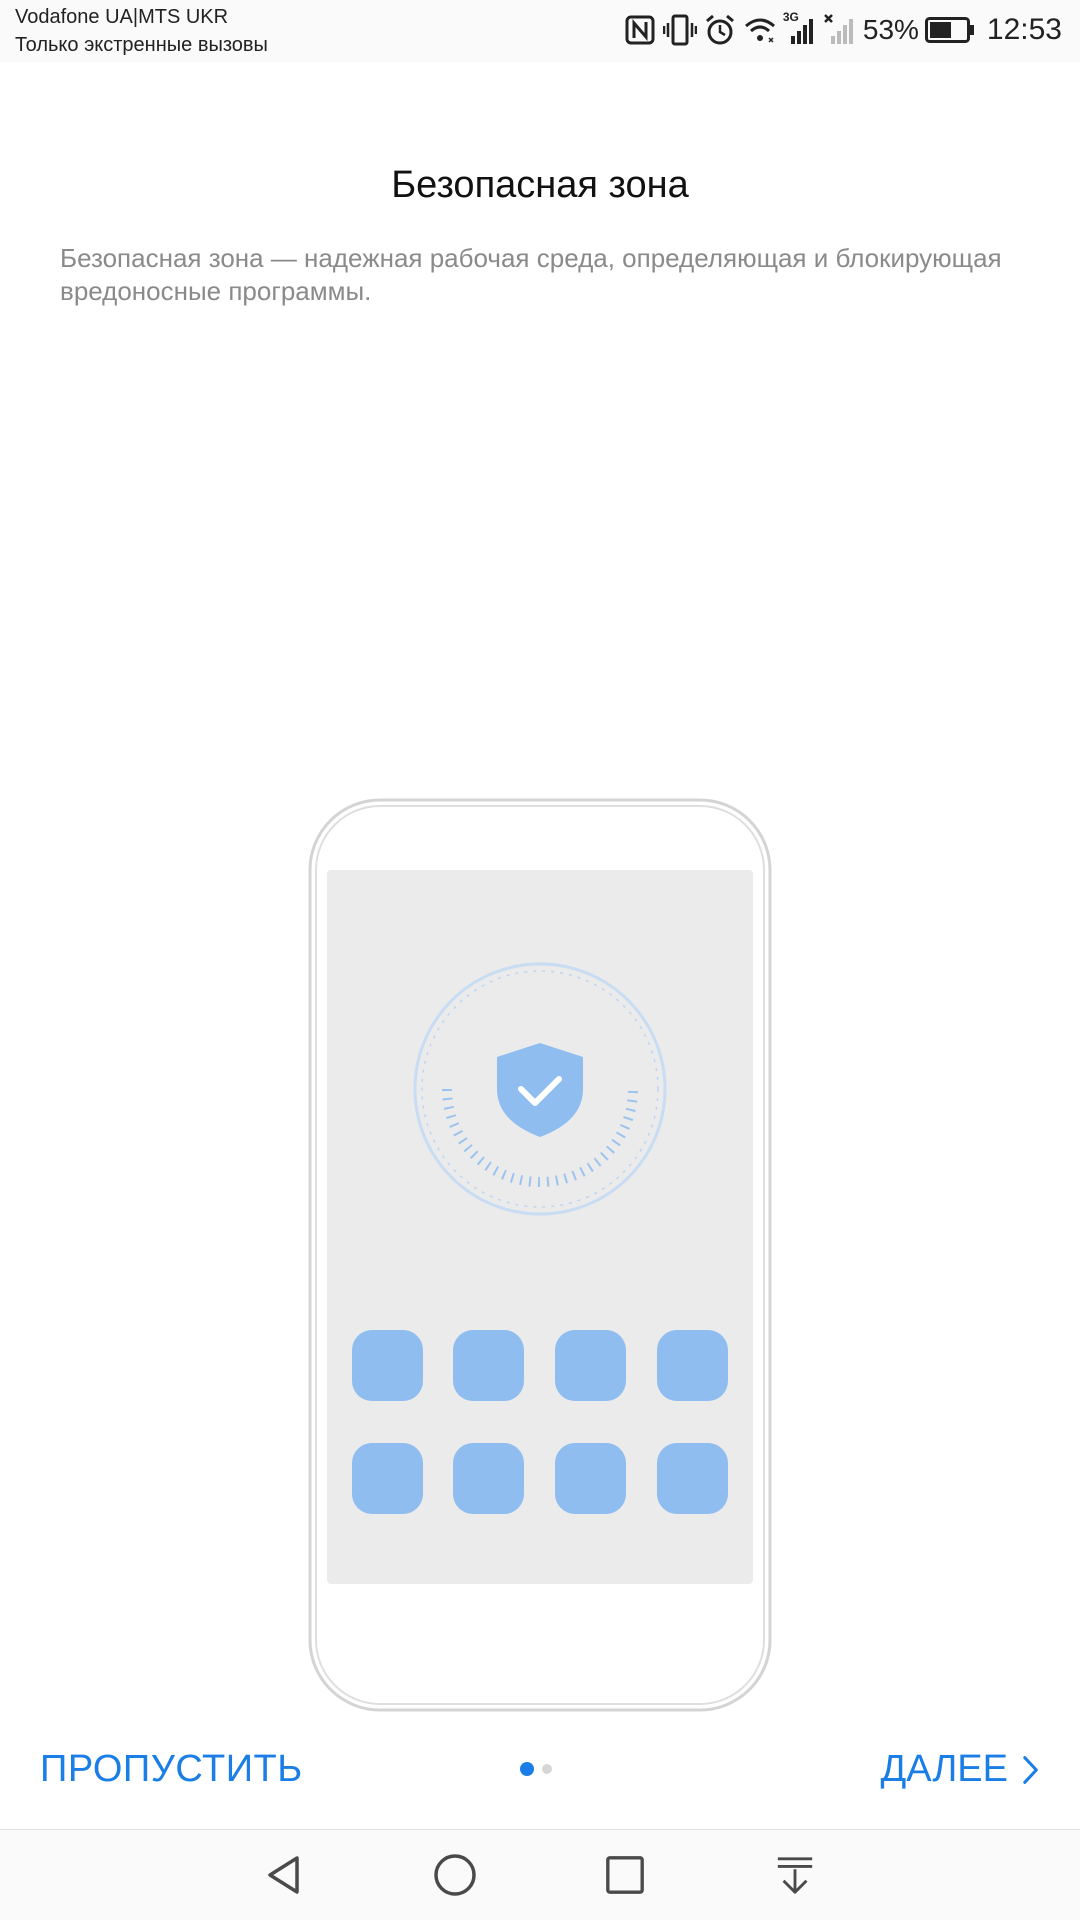 The height and width of the screenshot is (1920, 1080). What do you see at coordinates (1030, 1769) in the screenshot?
I see `chevron-right-icon` at bounding box center [1030, 1769].